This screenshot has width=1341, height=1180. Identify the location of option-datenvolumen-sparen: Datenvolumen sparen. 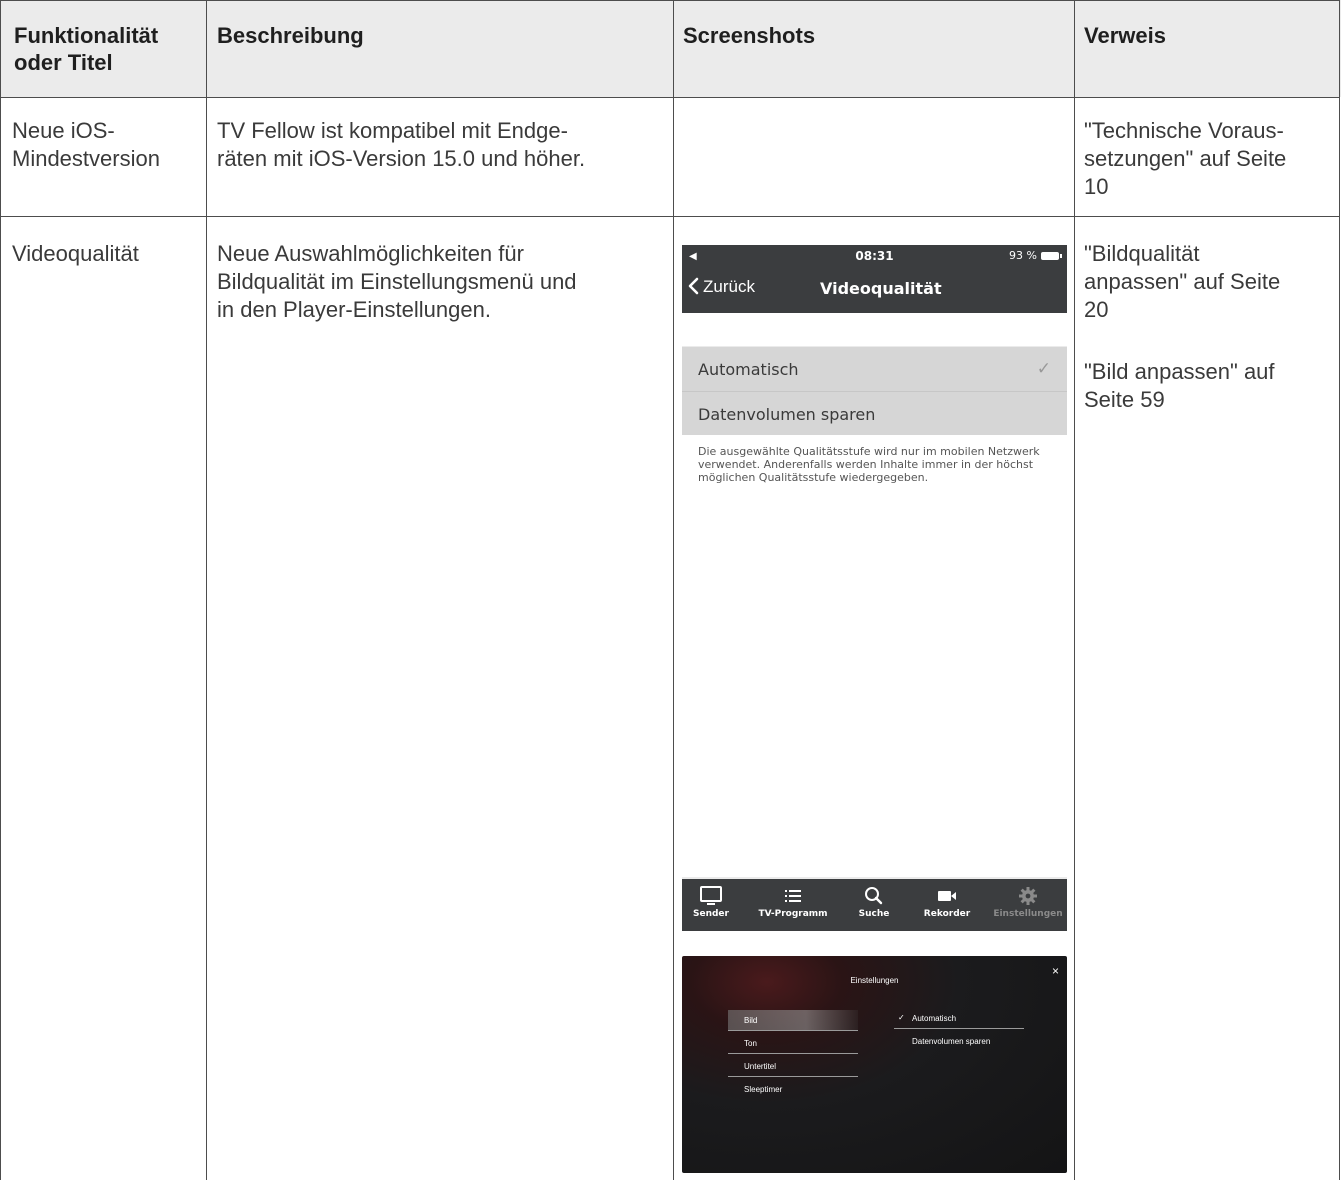
(874, 414).